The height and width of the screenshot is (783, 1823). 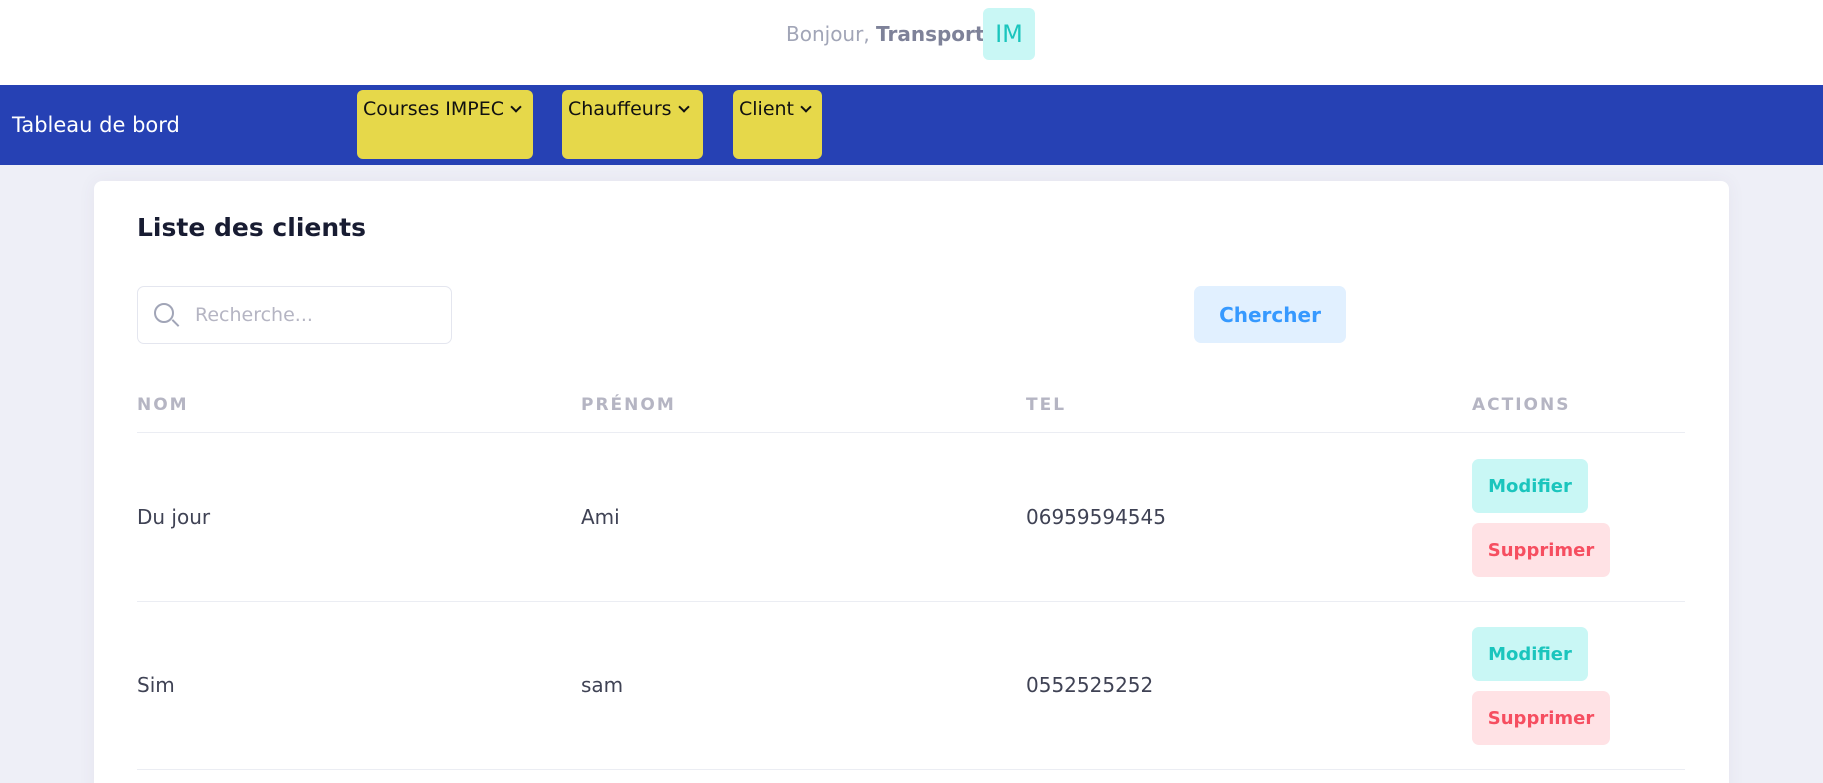 What do you see at coordinates (602, 685) in the screenshot?
I see `cell-prenom: sam` at bounding box center [602, 685].